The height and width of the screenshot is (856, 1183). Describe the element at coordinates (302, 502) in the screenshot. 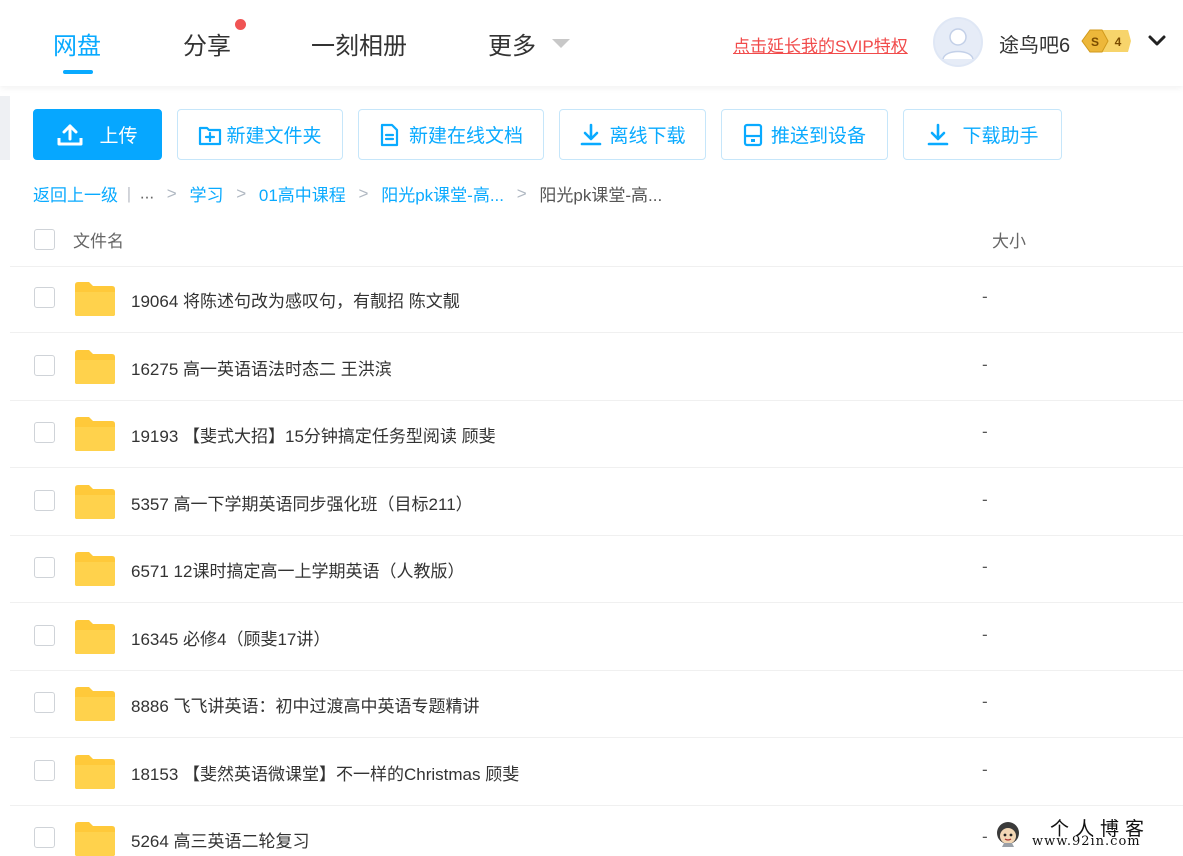

I see `file-name: 5357 高一下学期英语同步强化班（目标211）` at that location.